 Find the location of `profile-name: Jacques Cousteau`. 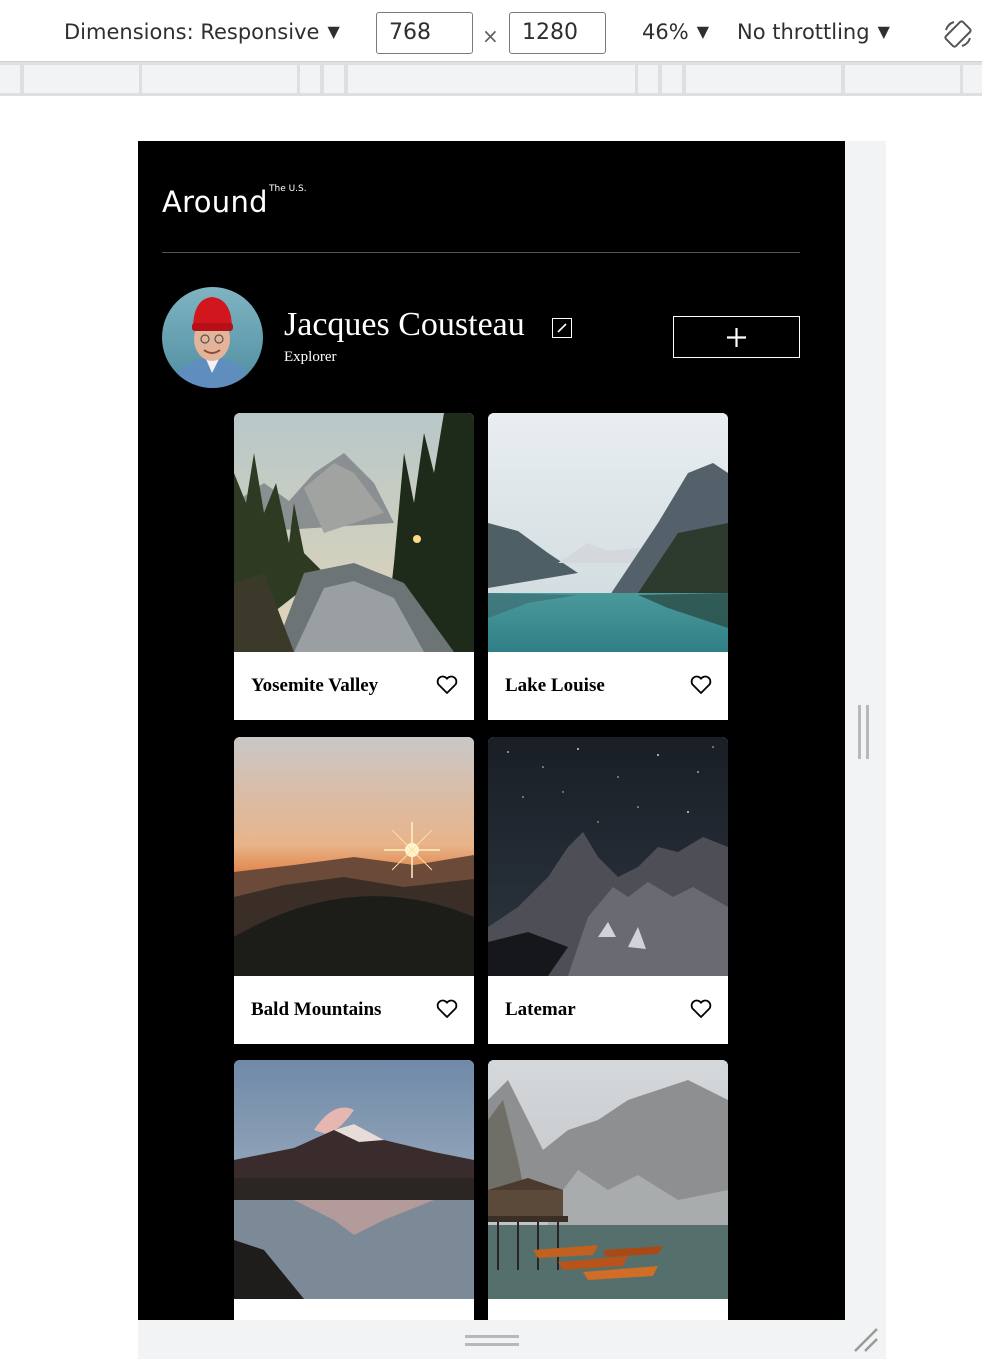

profile-name: Jacques Cousteau is located at coordinates (404, 324).